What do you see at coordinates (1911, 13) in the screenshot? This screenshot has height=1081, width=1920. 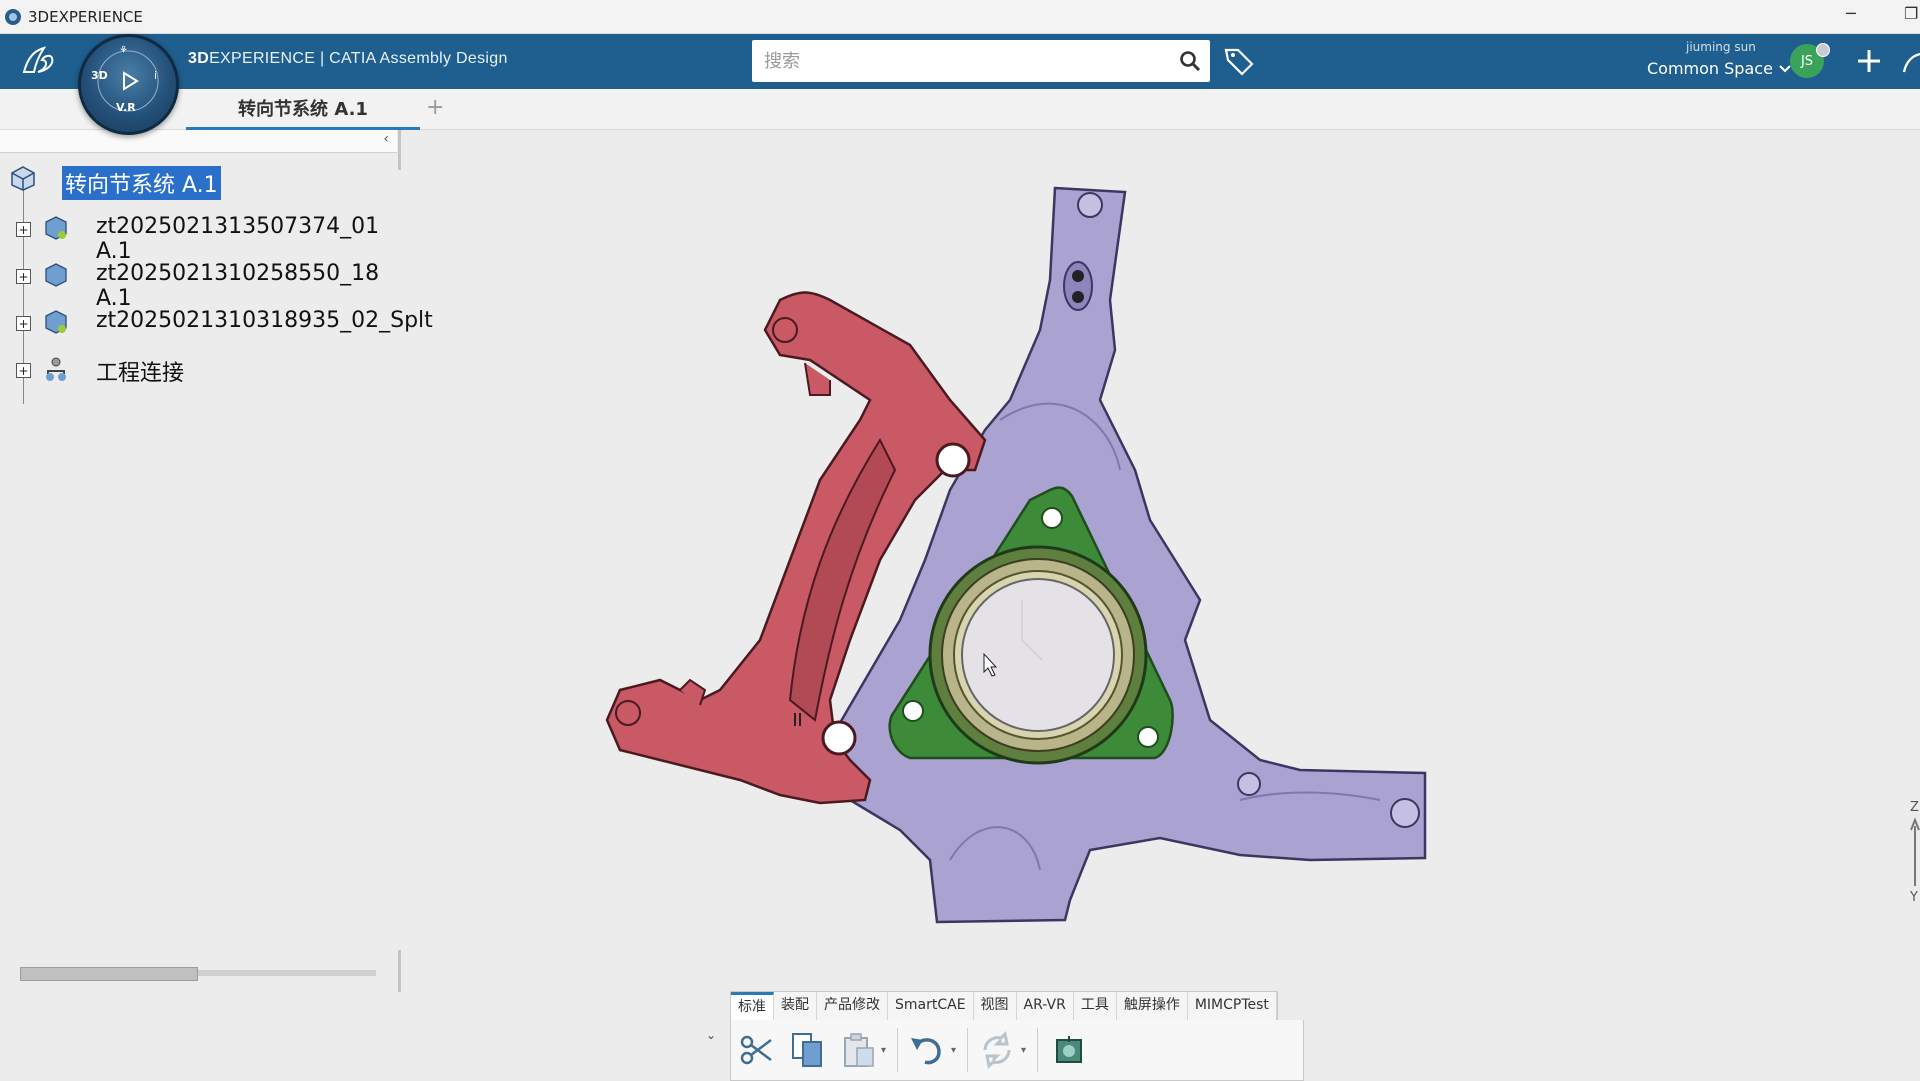 I see `restore-button: ❐` at bounding box center [1911, 13].